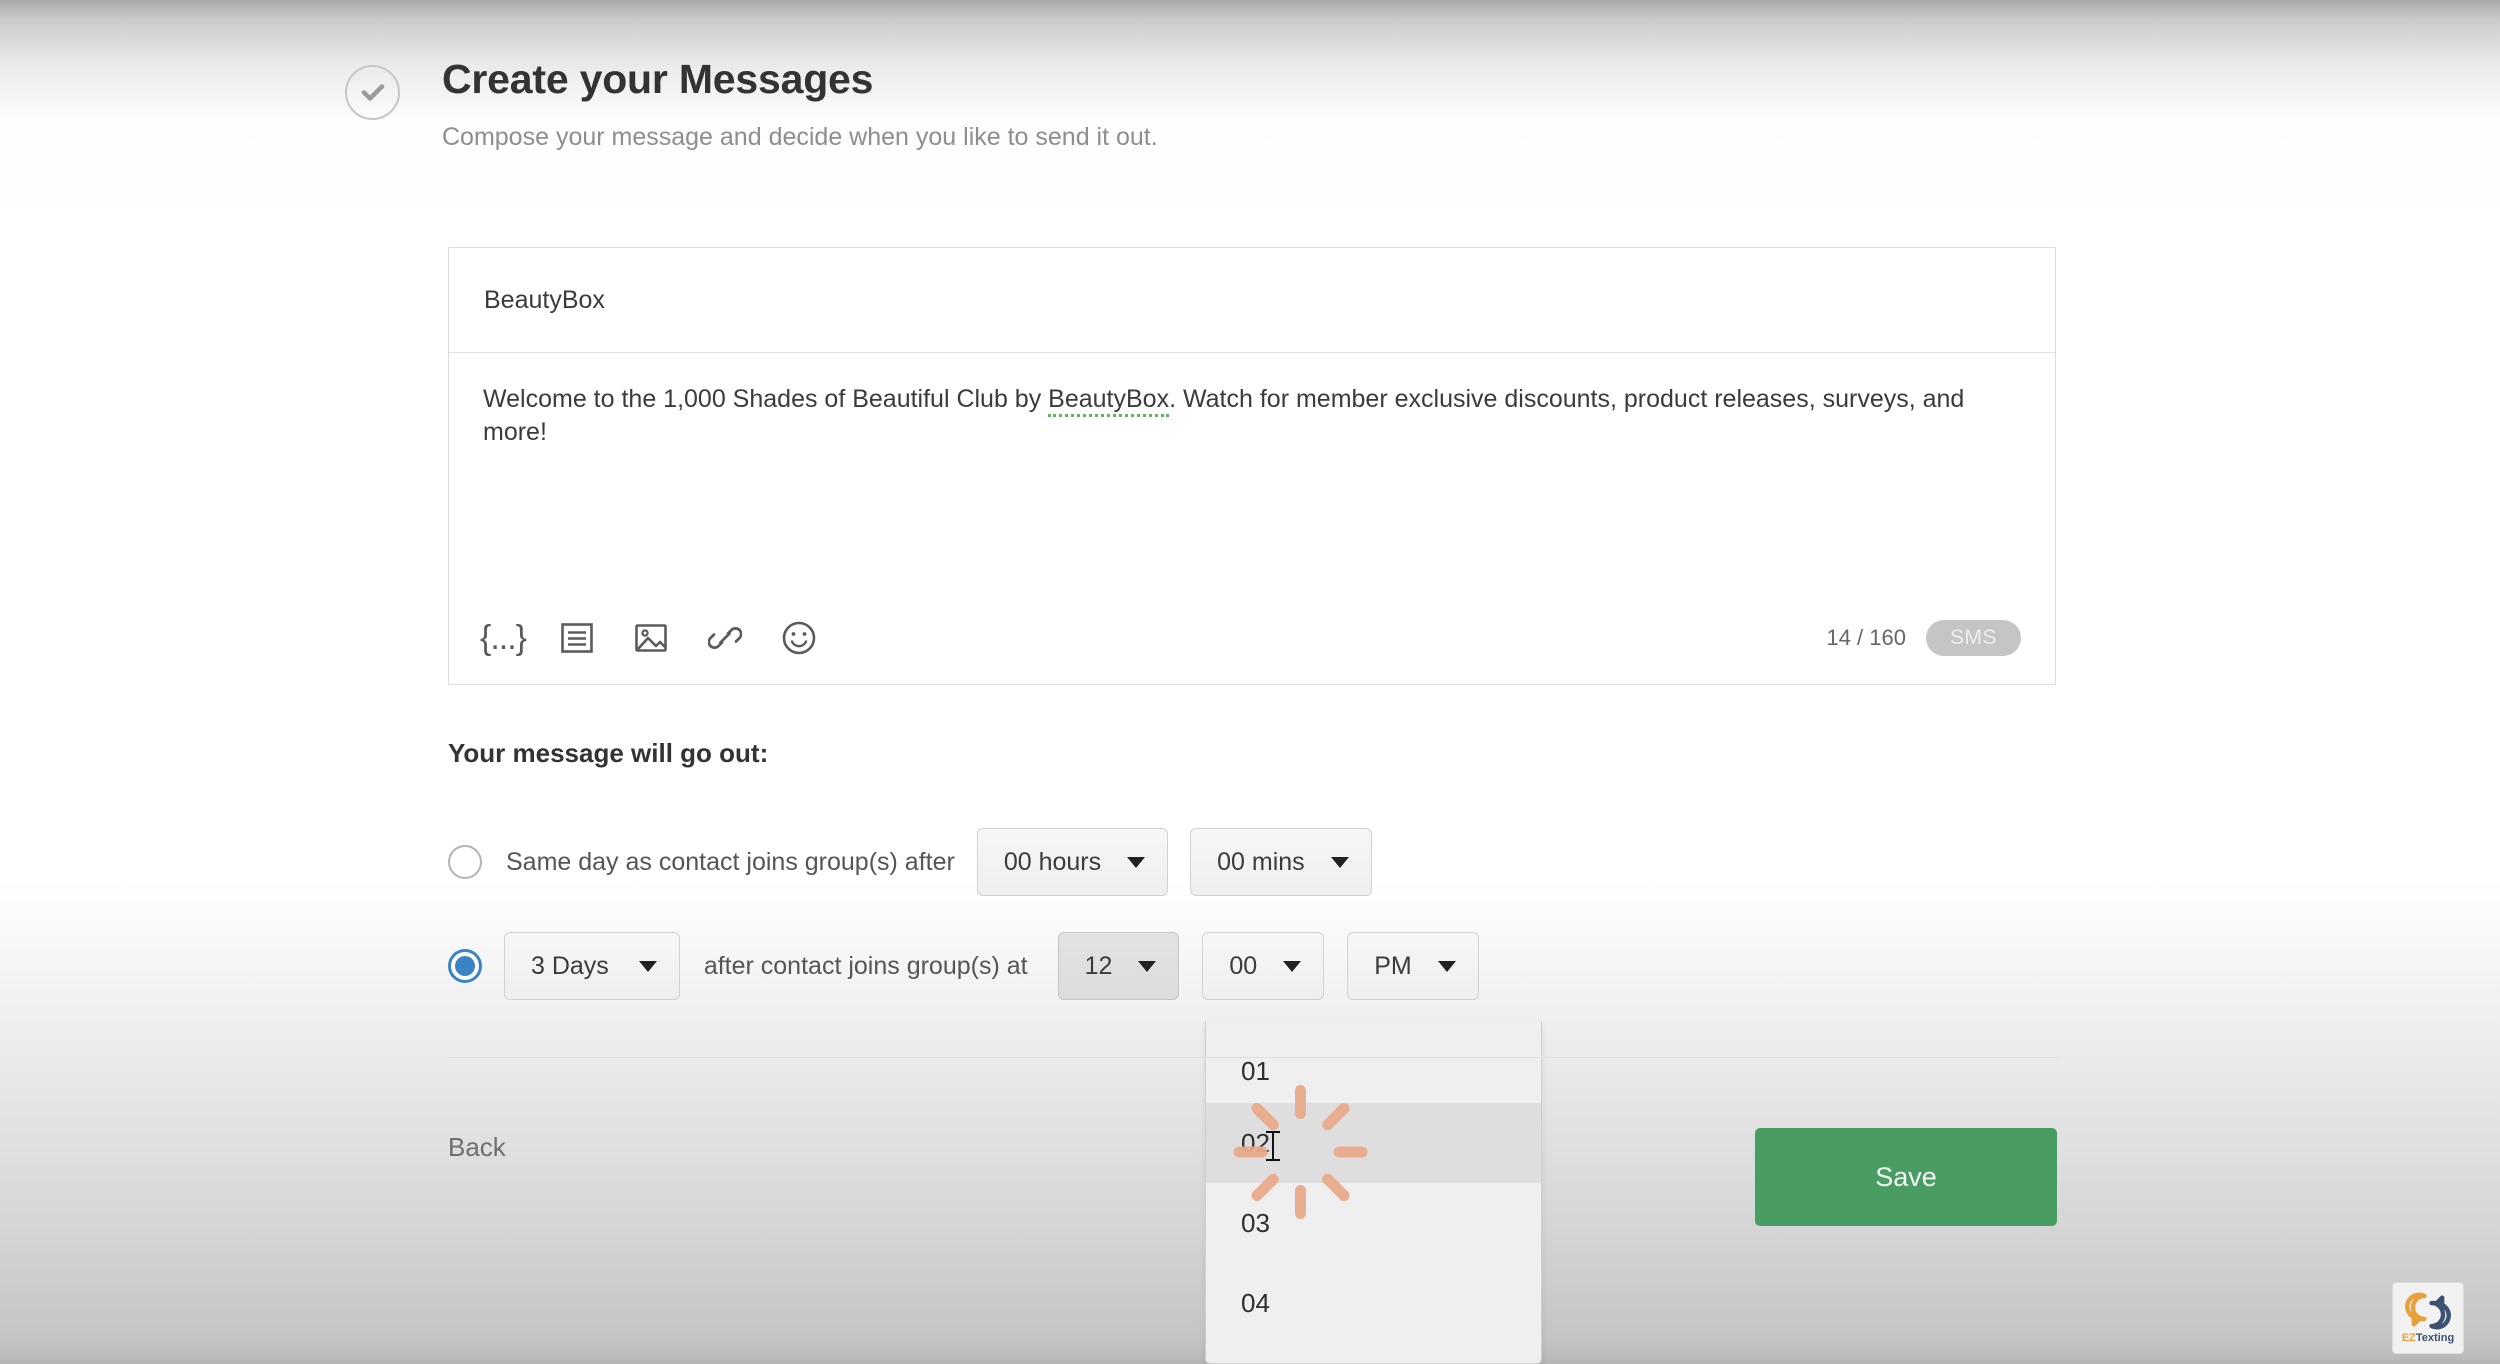  Describe the element at coordinates (1263, 966) in the screenshot. I see `send-minute-select: 00` at that location.